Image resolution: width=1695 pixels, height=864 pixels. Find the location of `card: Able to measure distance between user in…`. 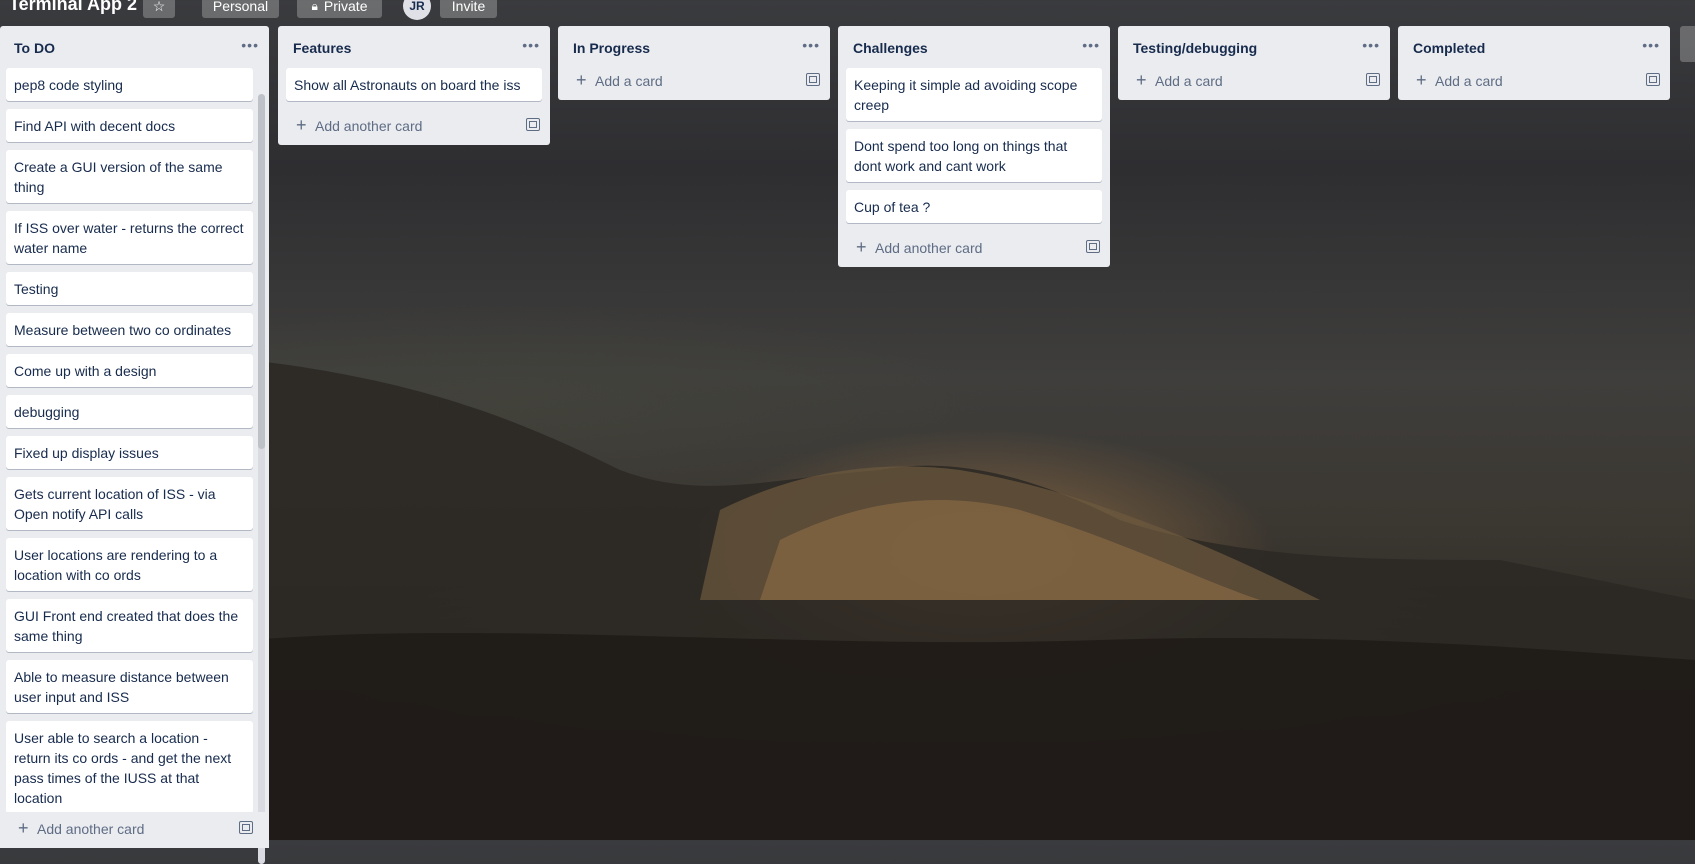

card: Able to measure distance between user in… is located at coordinates (129, 686).